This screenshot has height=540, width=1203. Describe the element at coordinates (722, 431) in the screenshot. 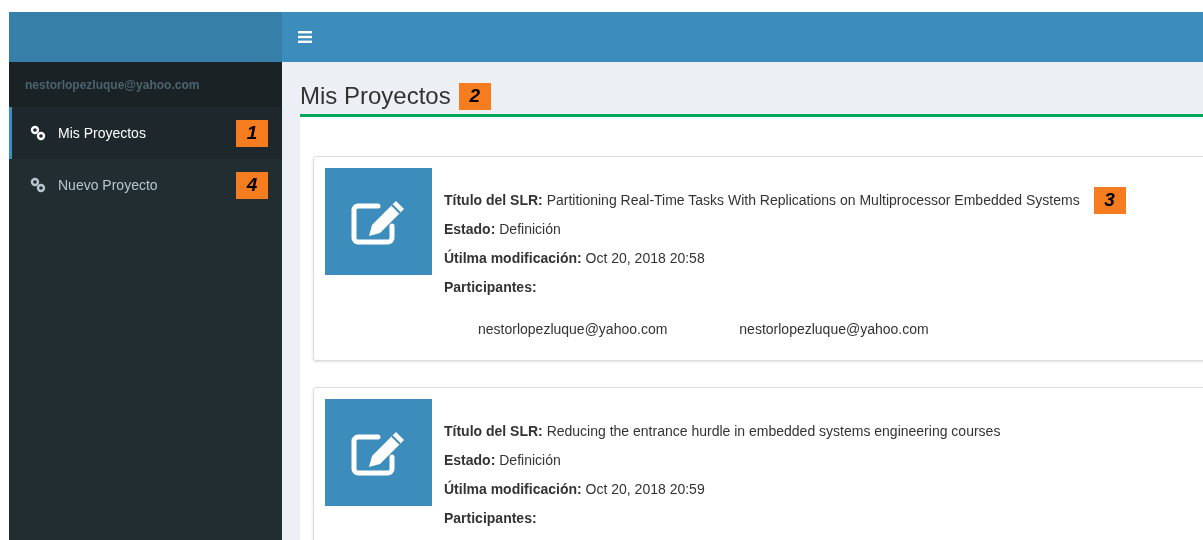

I see `project-field: Título del SLR: Reducing the entrance hurdle in embedded systems engineering courses` at that location.